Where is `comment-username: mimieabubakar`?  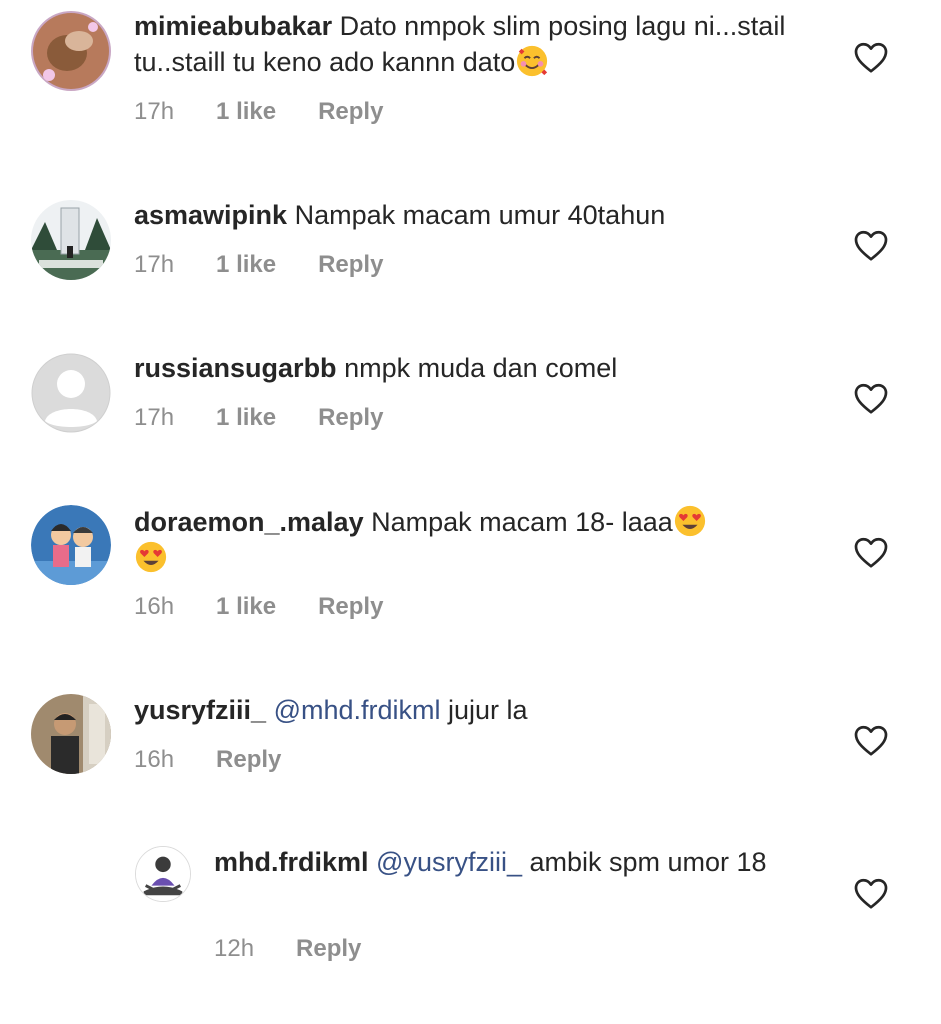
comment-username: mimieabubakar is located at coordinates (233, 26).